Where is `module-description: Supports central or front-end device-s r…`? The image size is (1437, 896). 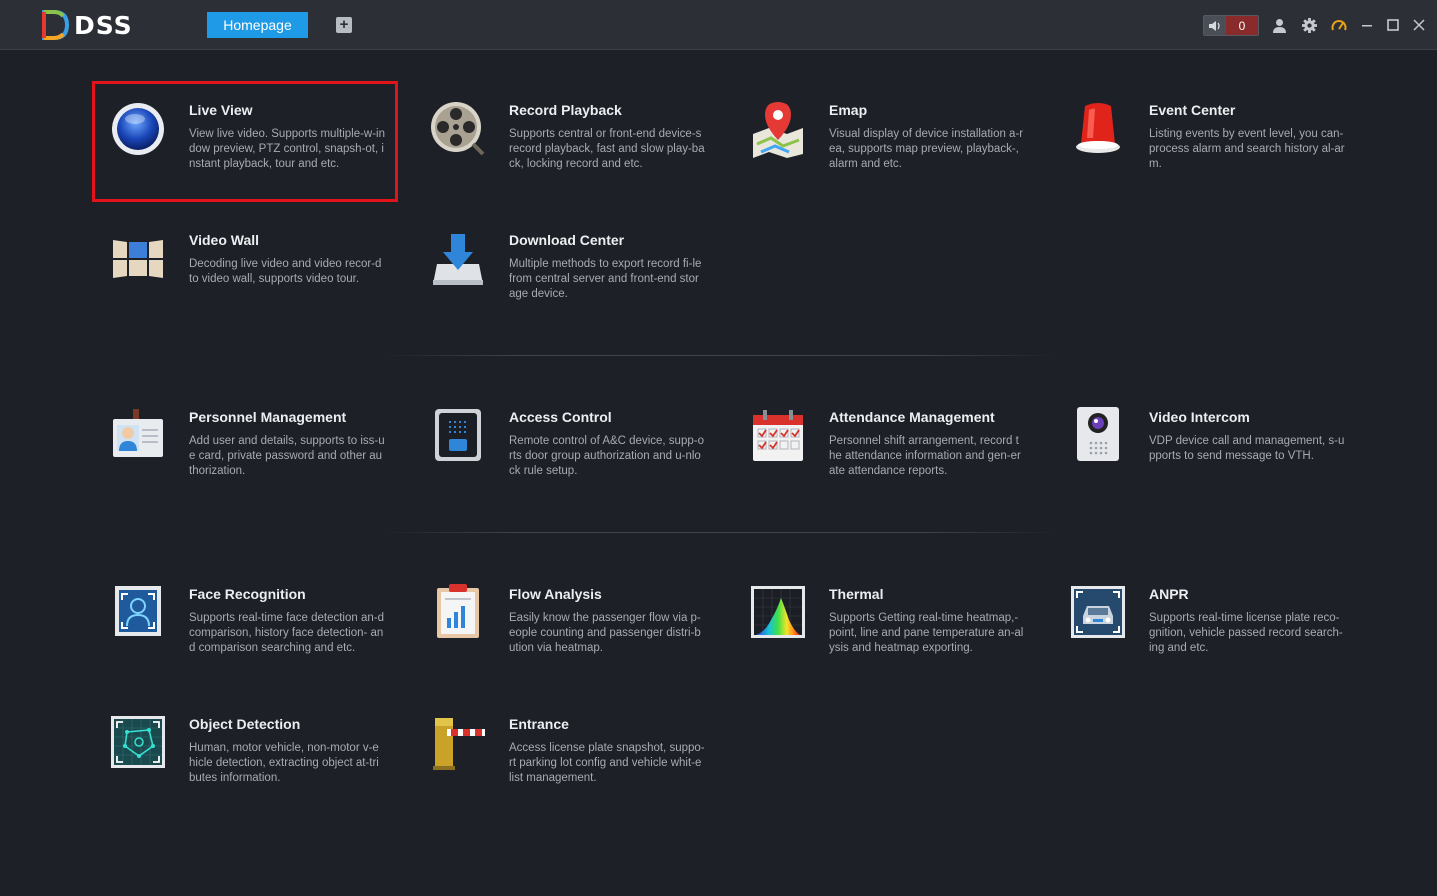
module-description: Supports central or front-end device-s r… is located at coordinates (607, 149).